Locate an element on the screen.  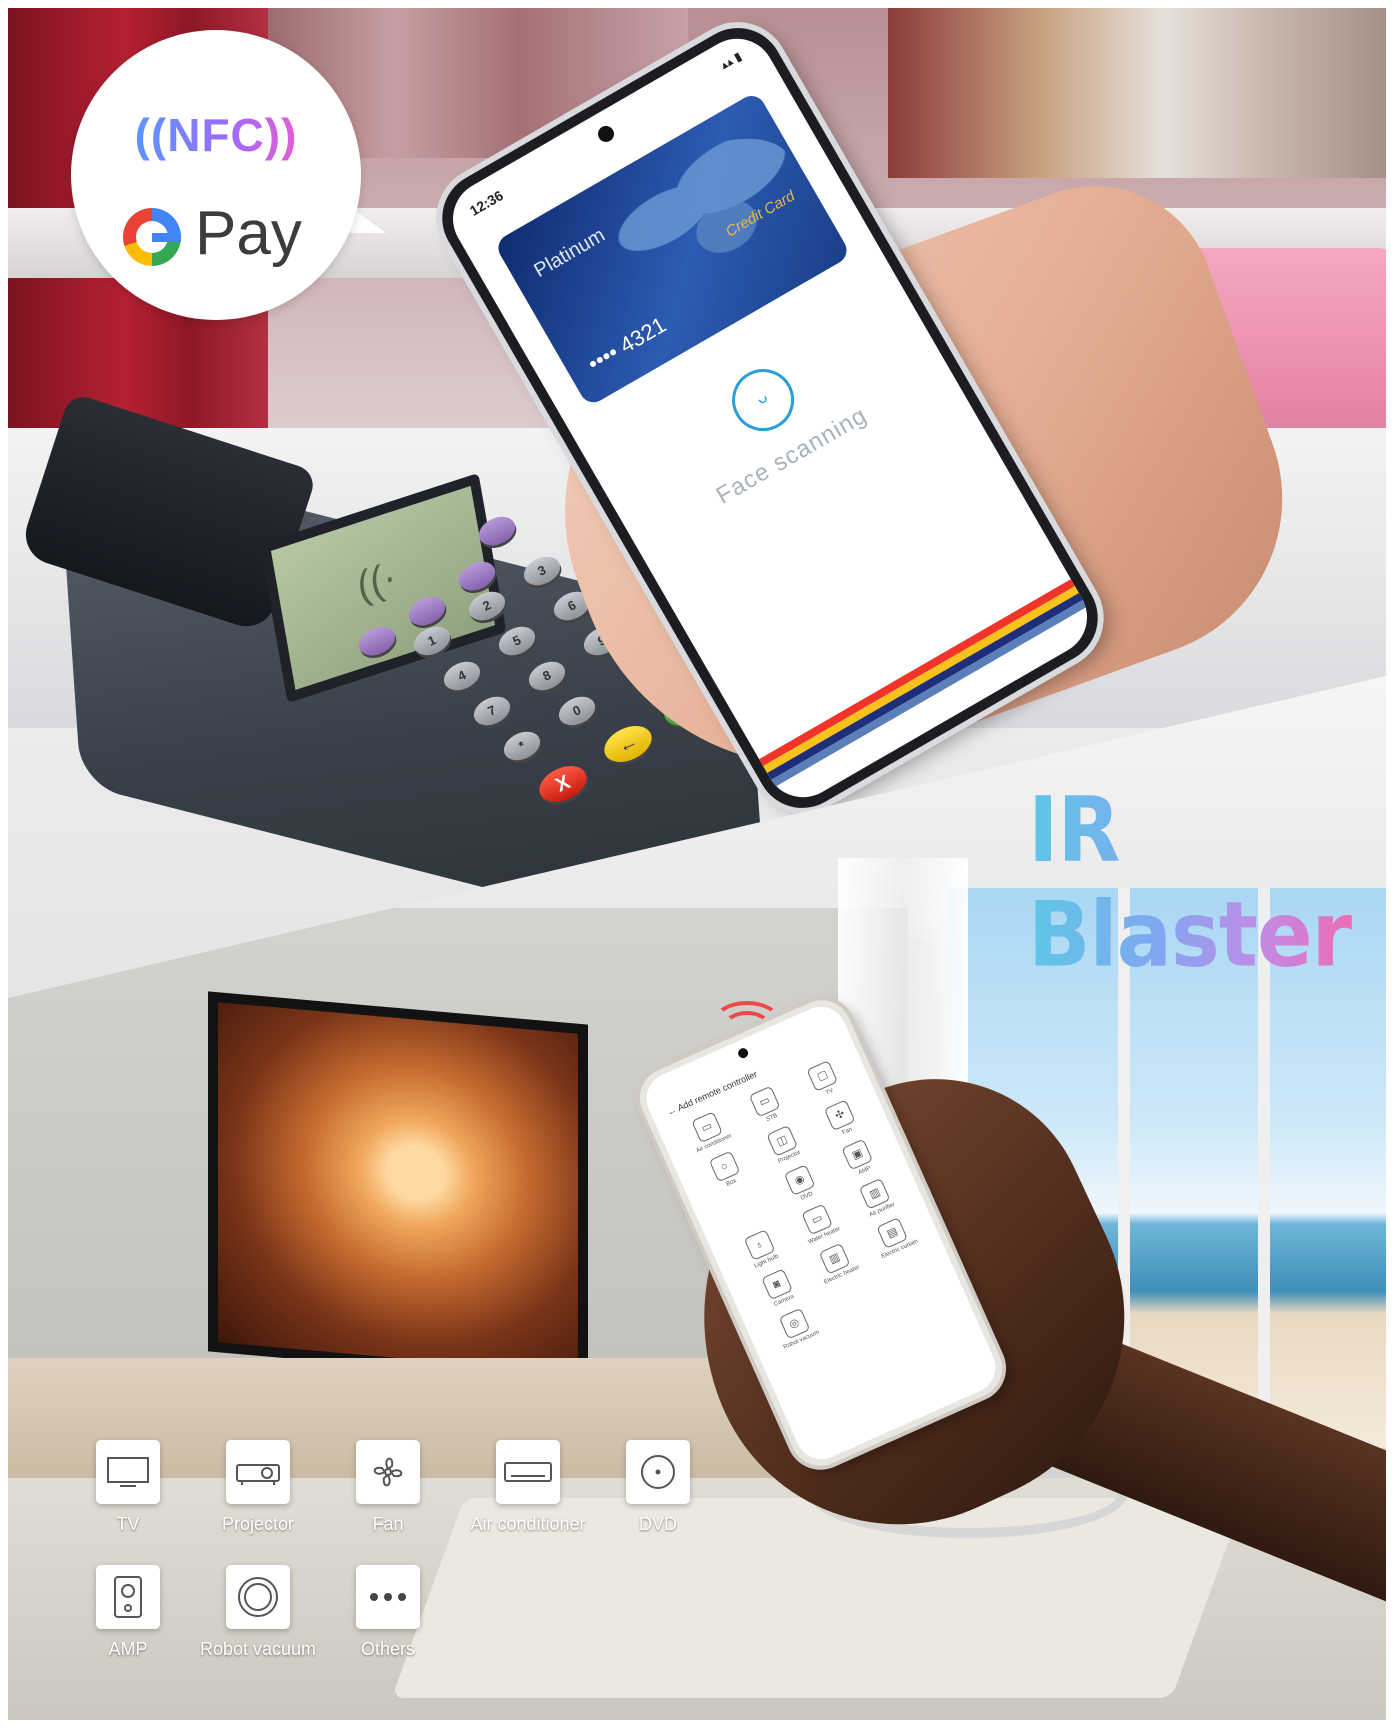
remote-device-label: TV is located at coordinates (830, 1092).